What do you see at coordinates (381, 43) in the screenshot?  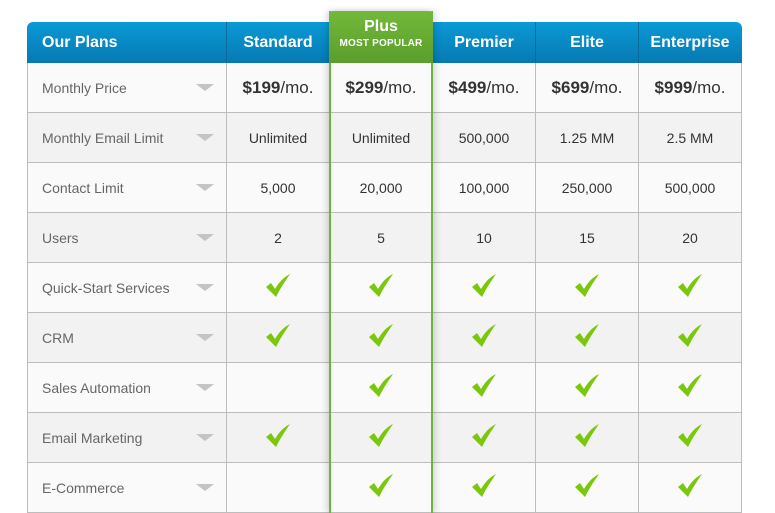 I see `most-popular-badge: MOST POPULAR` at bounding box center [381, 43].